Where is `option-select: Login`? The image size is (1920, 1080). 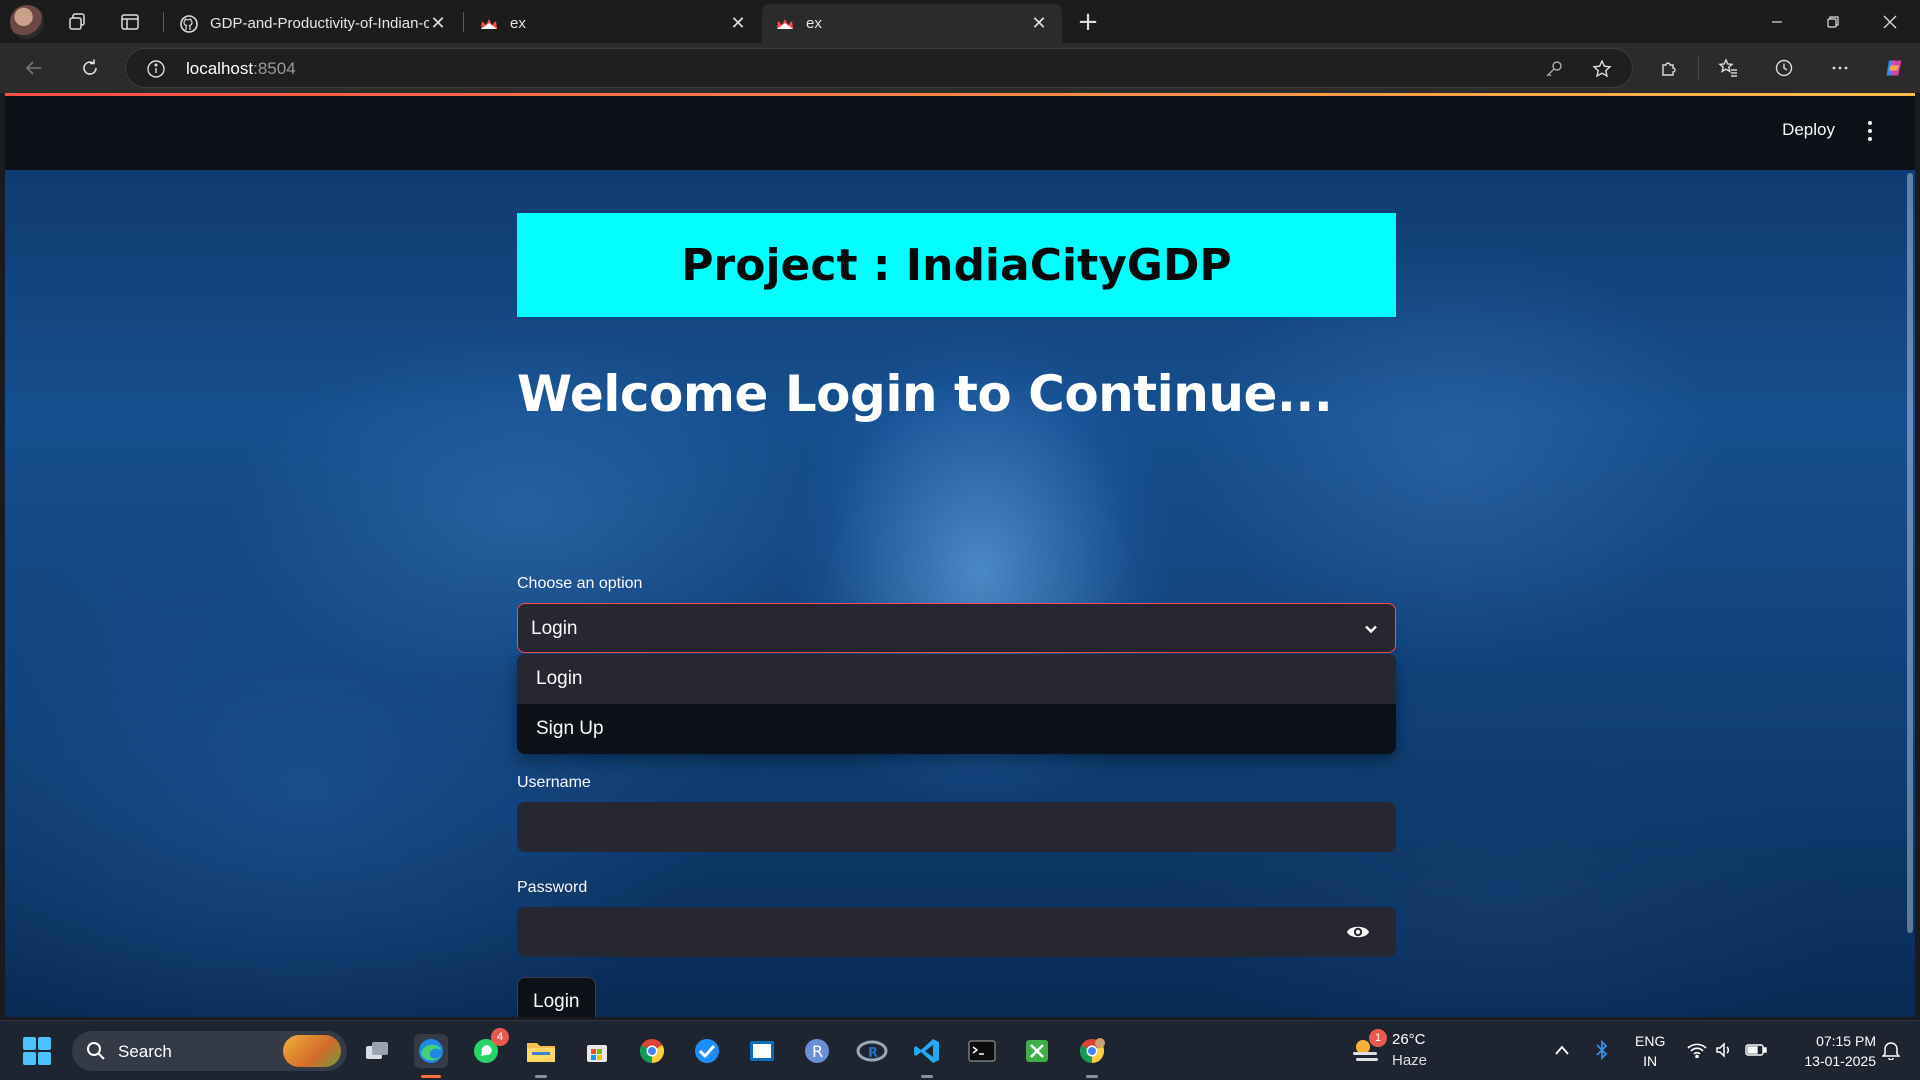
option-select: Login is located at coordinates (956, 628).